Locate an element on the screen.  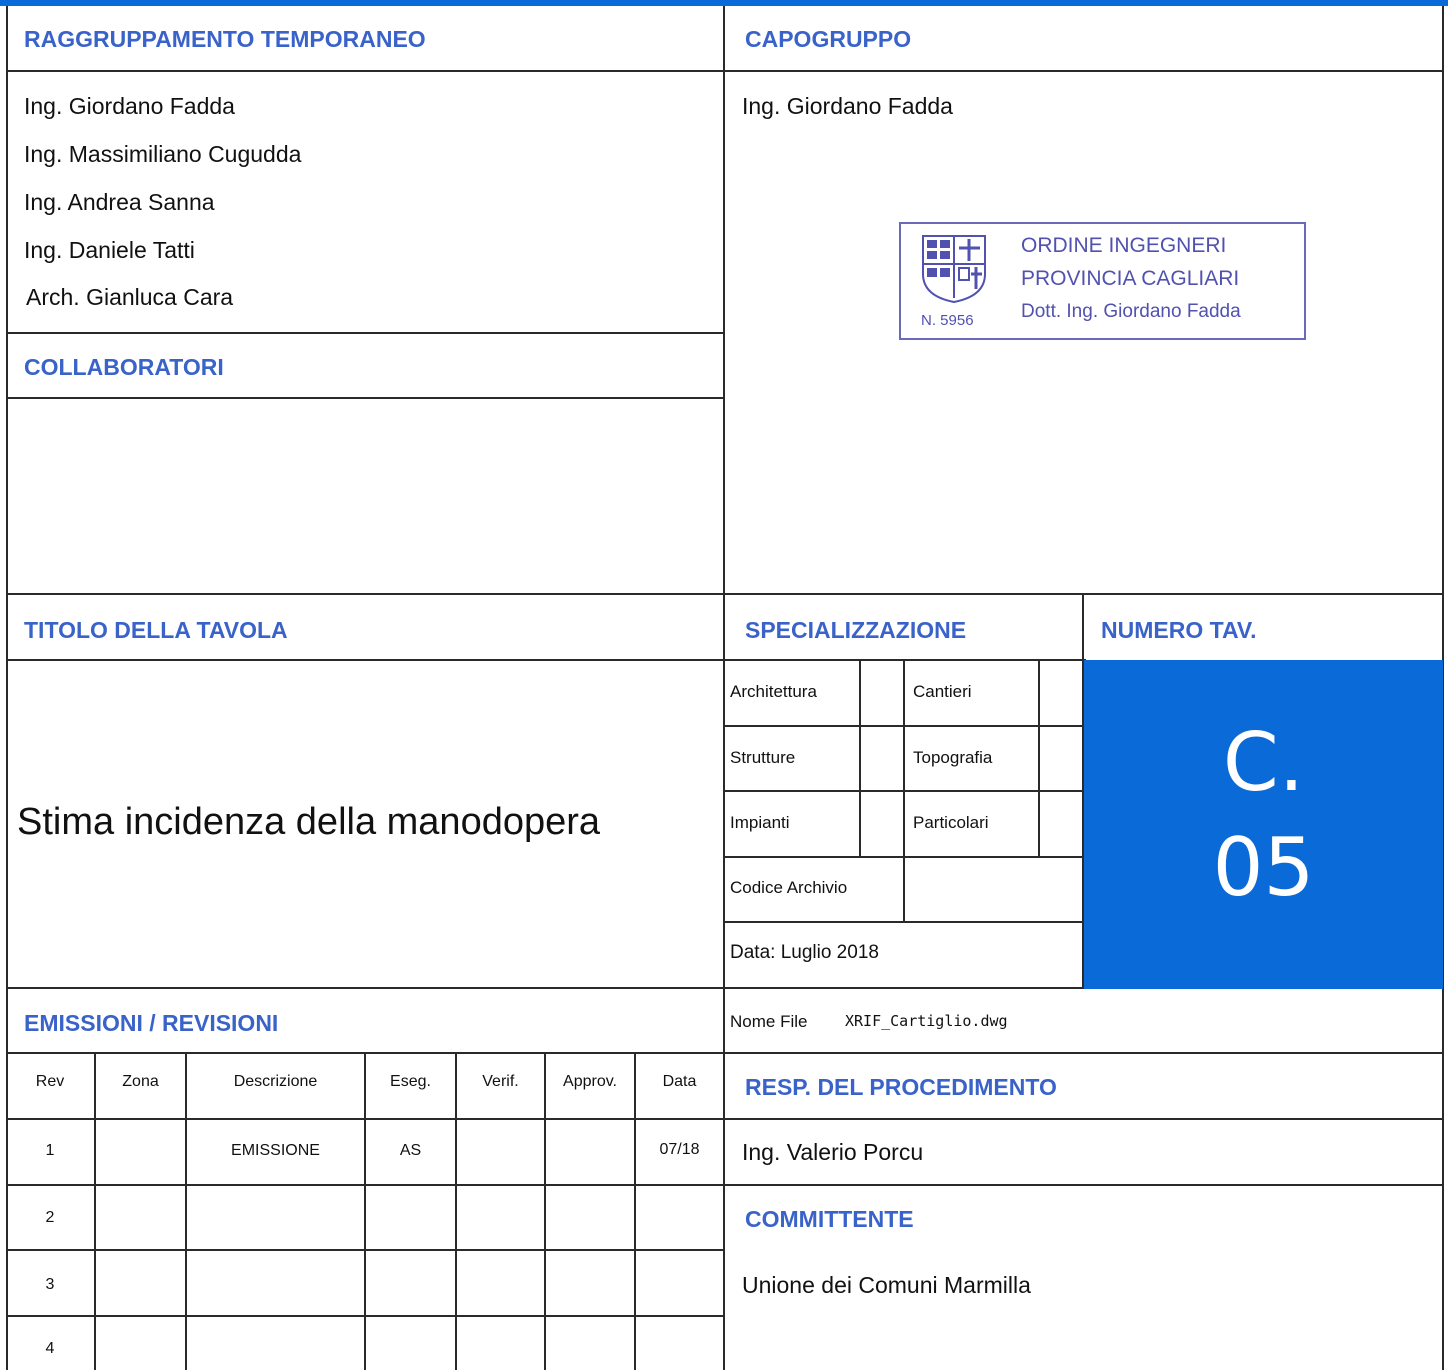
capogruppo-name: Ing. Giordano Fadda is located at coordinates (847, 106).